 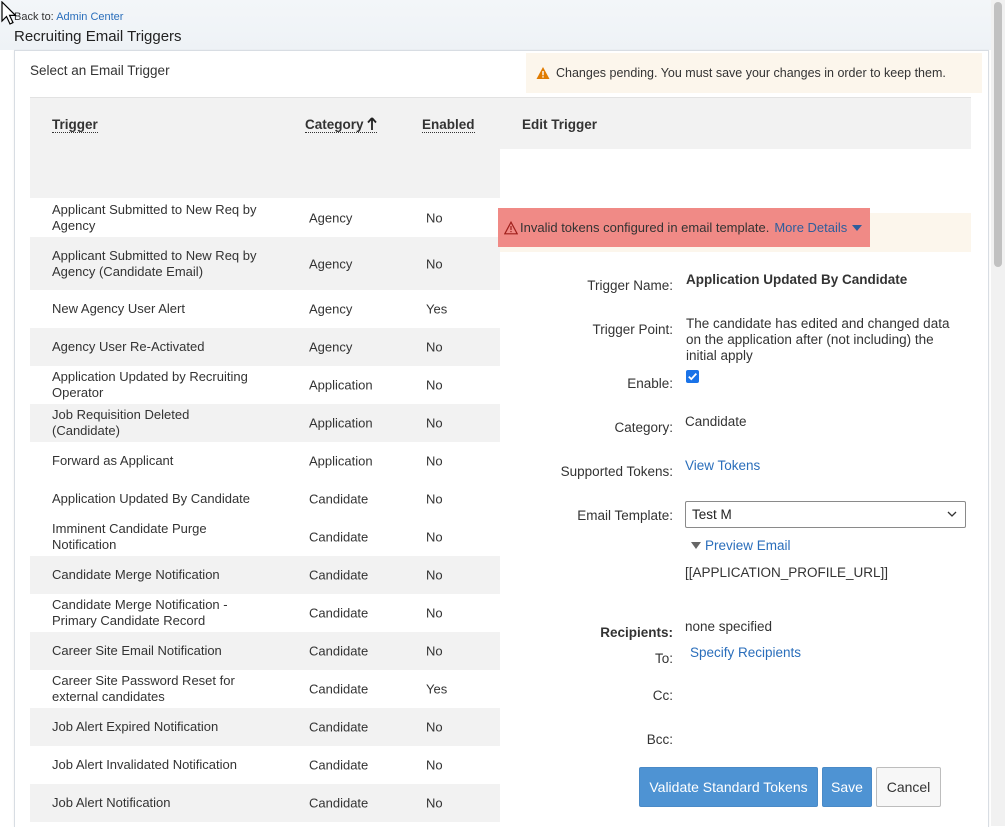 I want to click on email-template-label: Email Template:, so click(x=625, y=515).